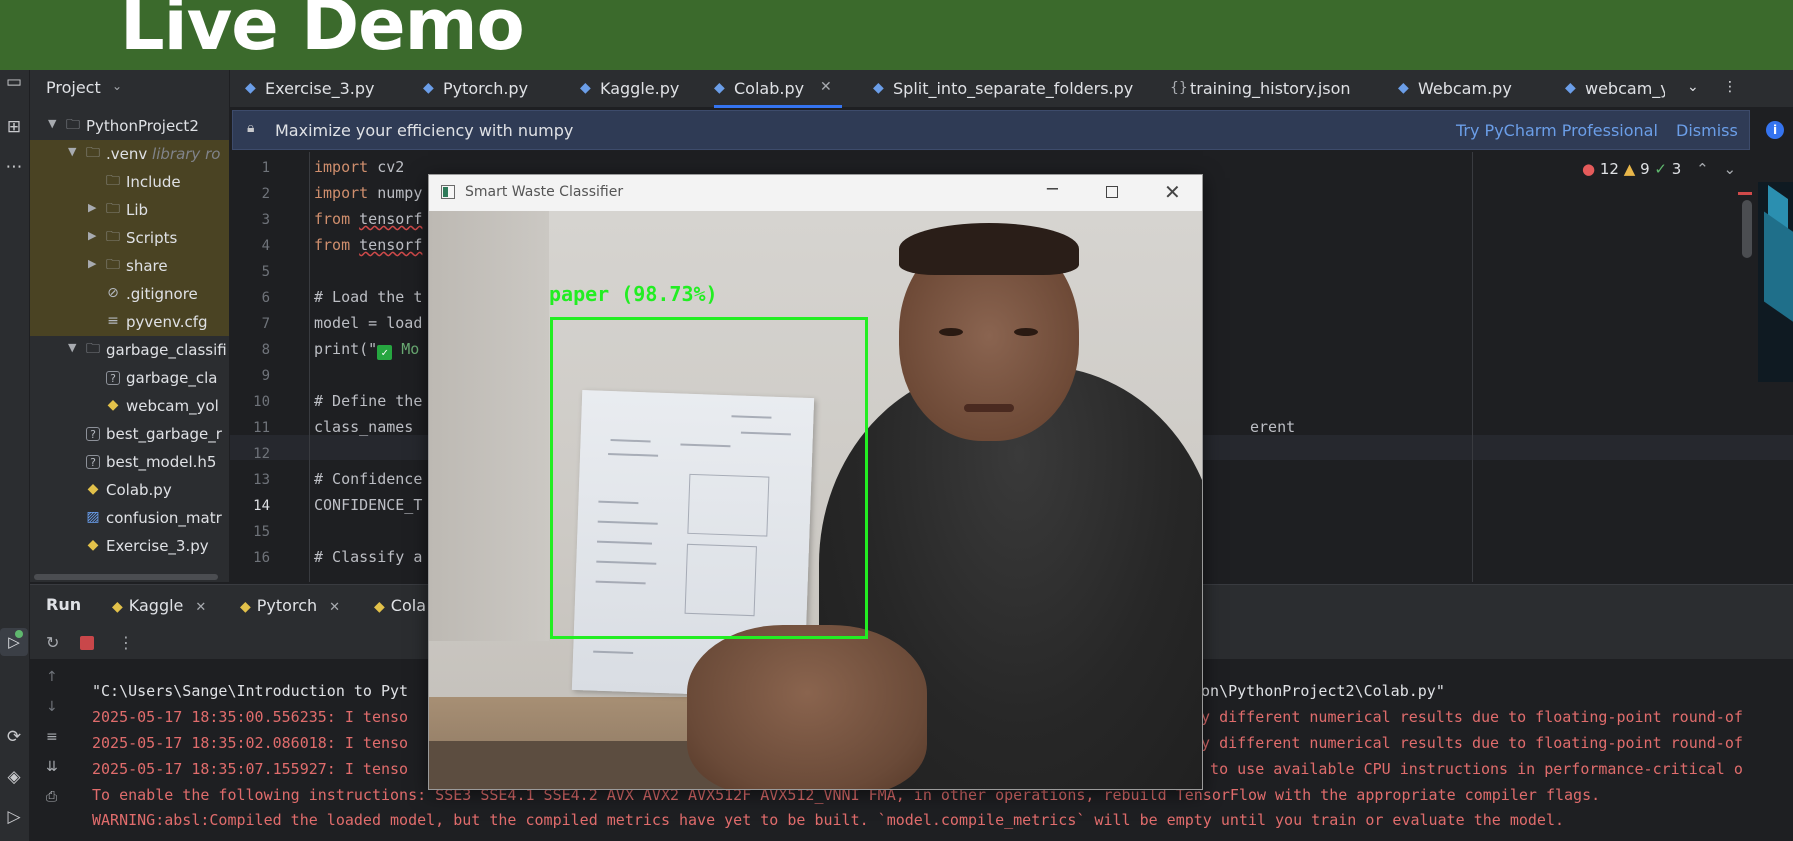 This screenshot has height=841, width=1793. What do you see at coordinates (52, 642) in the screenshot?
I see `rerun-icon: ↻` at bounding box center [52, 642].